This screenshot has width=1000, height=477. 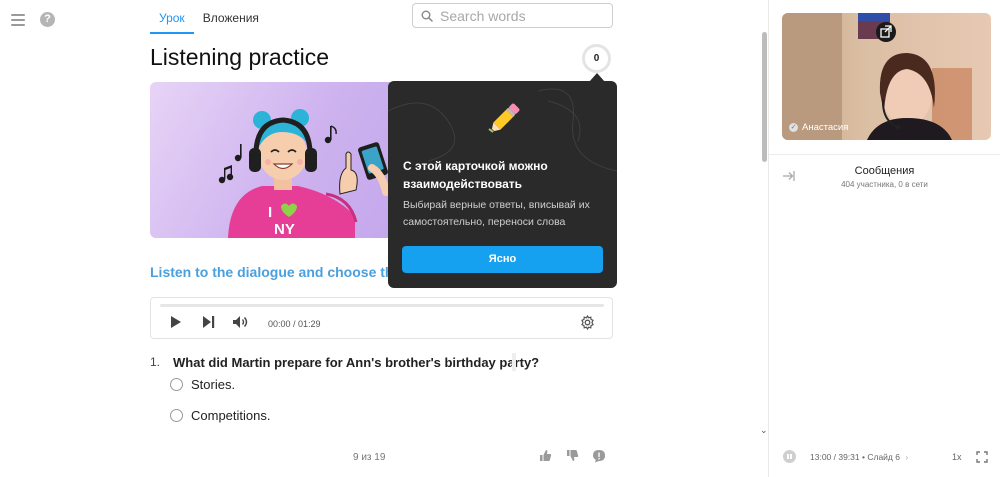 What do you see at coordinates (208, 322) in the screenshot?
I see `skip-next-icon` at bounding box center [208, 322].